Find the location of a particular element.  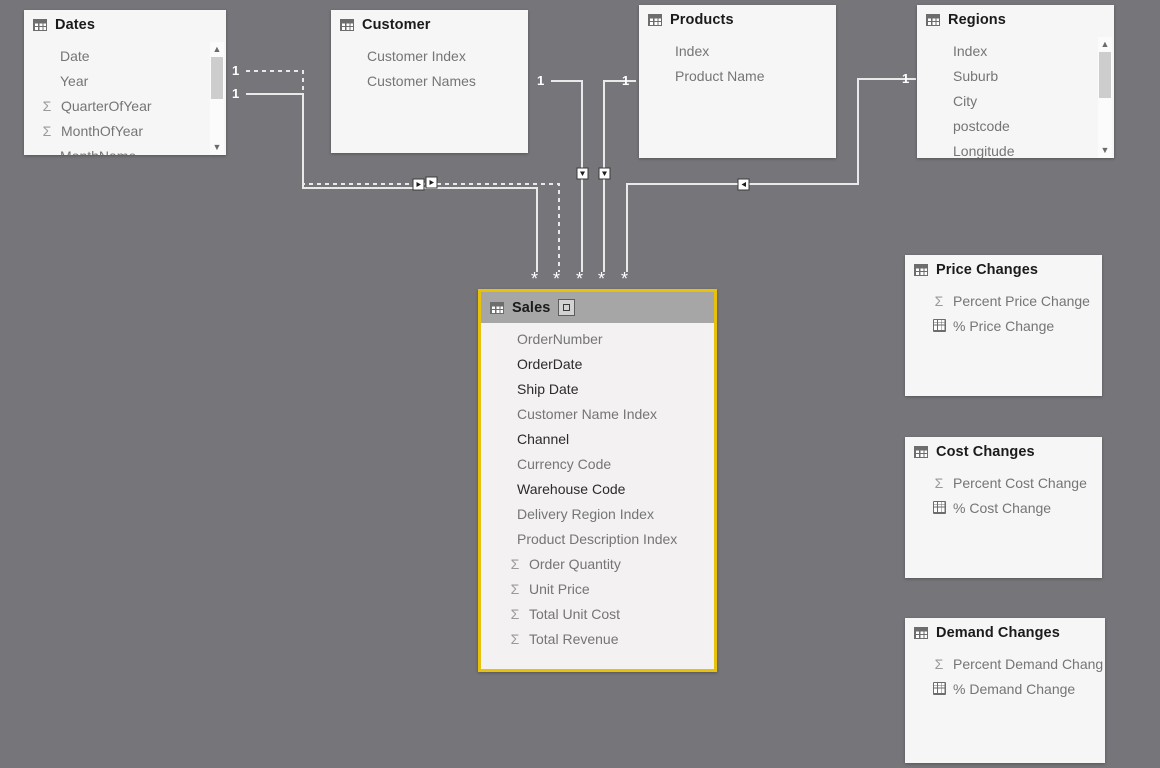

table-fields-price-changes: Σ Percent Price Change % Price Change is located at coordinates (1003, 311).